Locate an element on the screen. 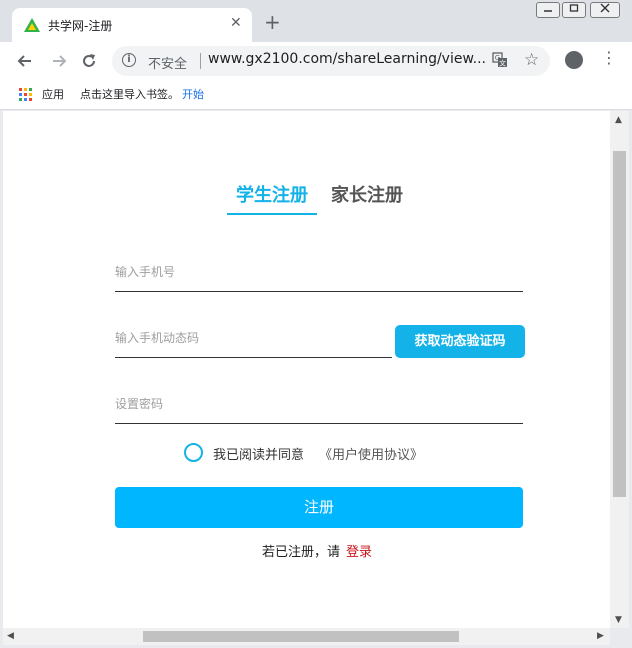  minimize-icon is located at coordinates (548, 11).